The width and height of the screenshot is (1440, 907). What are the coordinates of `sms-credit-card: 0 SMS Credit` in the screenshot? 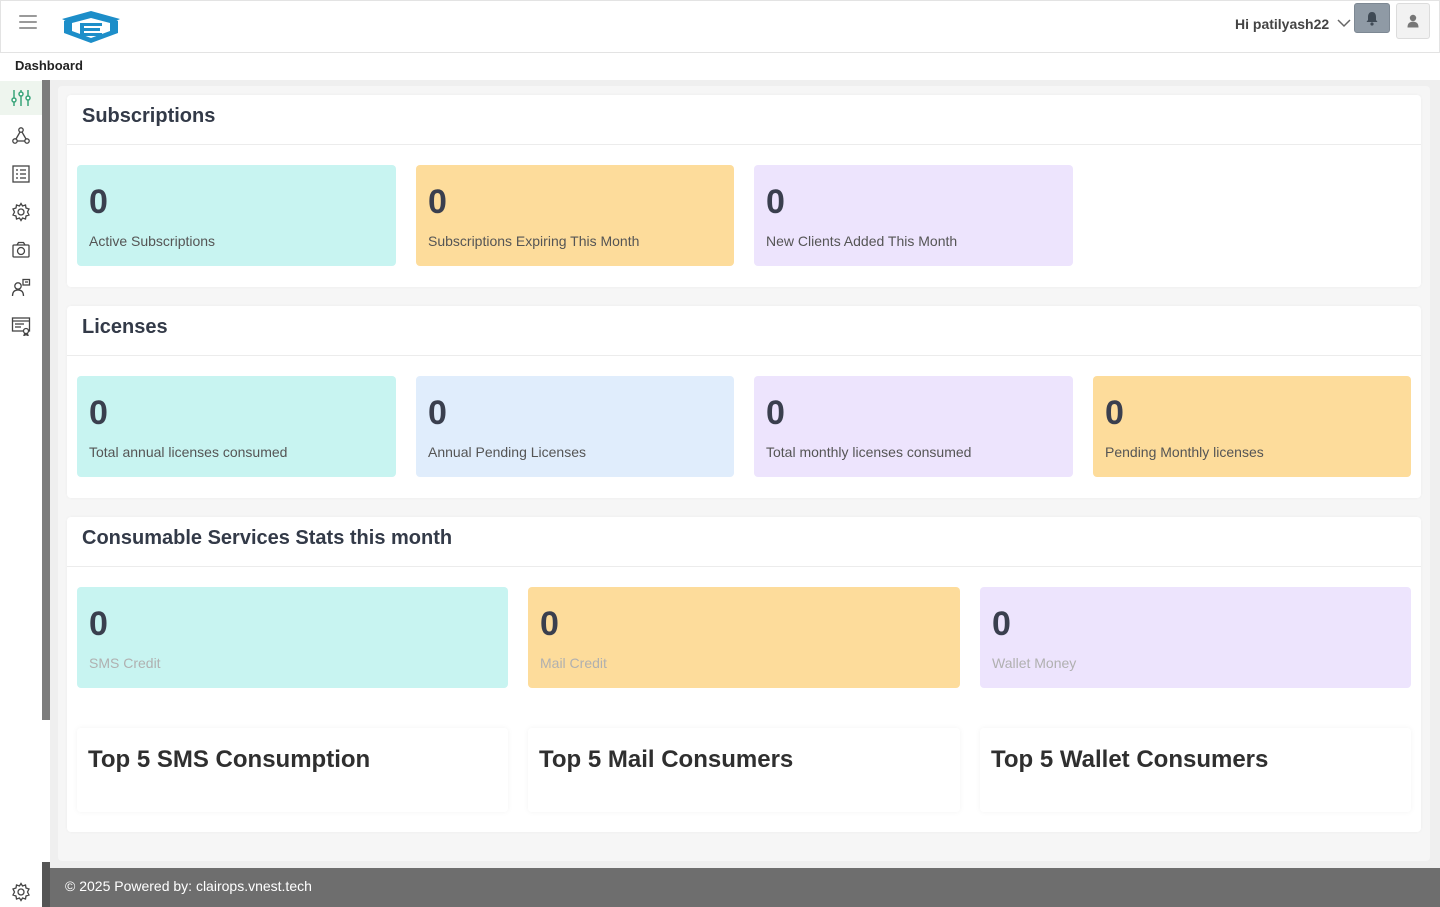 It's located at (292, 637).